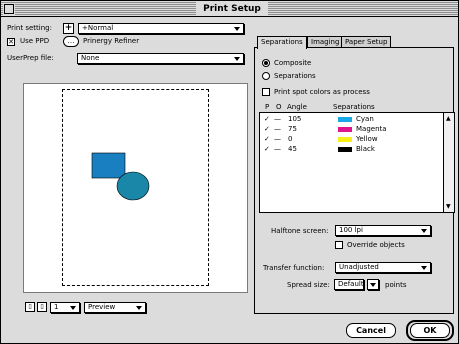  I want to click on list-item: ✓ — 105 Cyan, so click(350, 119).